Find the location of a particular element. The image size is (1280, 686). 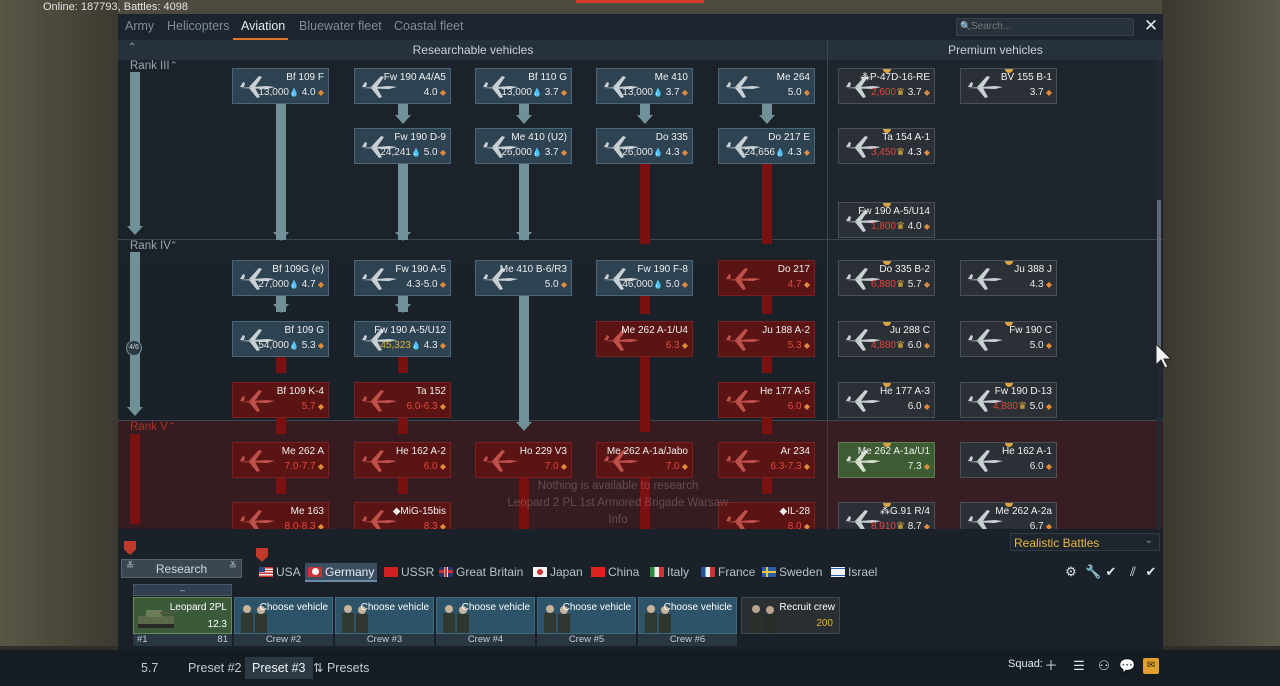

game-mode-select: Realistic Battles ⌄ is located at coordinates (1085, 542).